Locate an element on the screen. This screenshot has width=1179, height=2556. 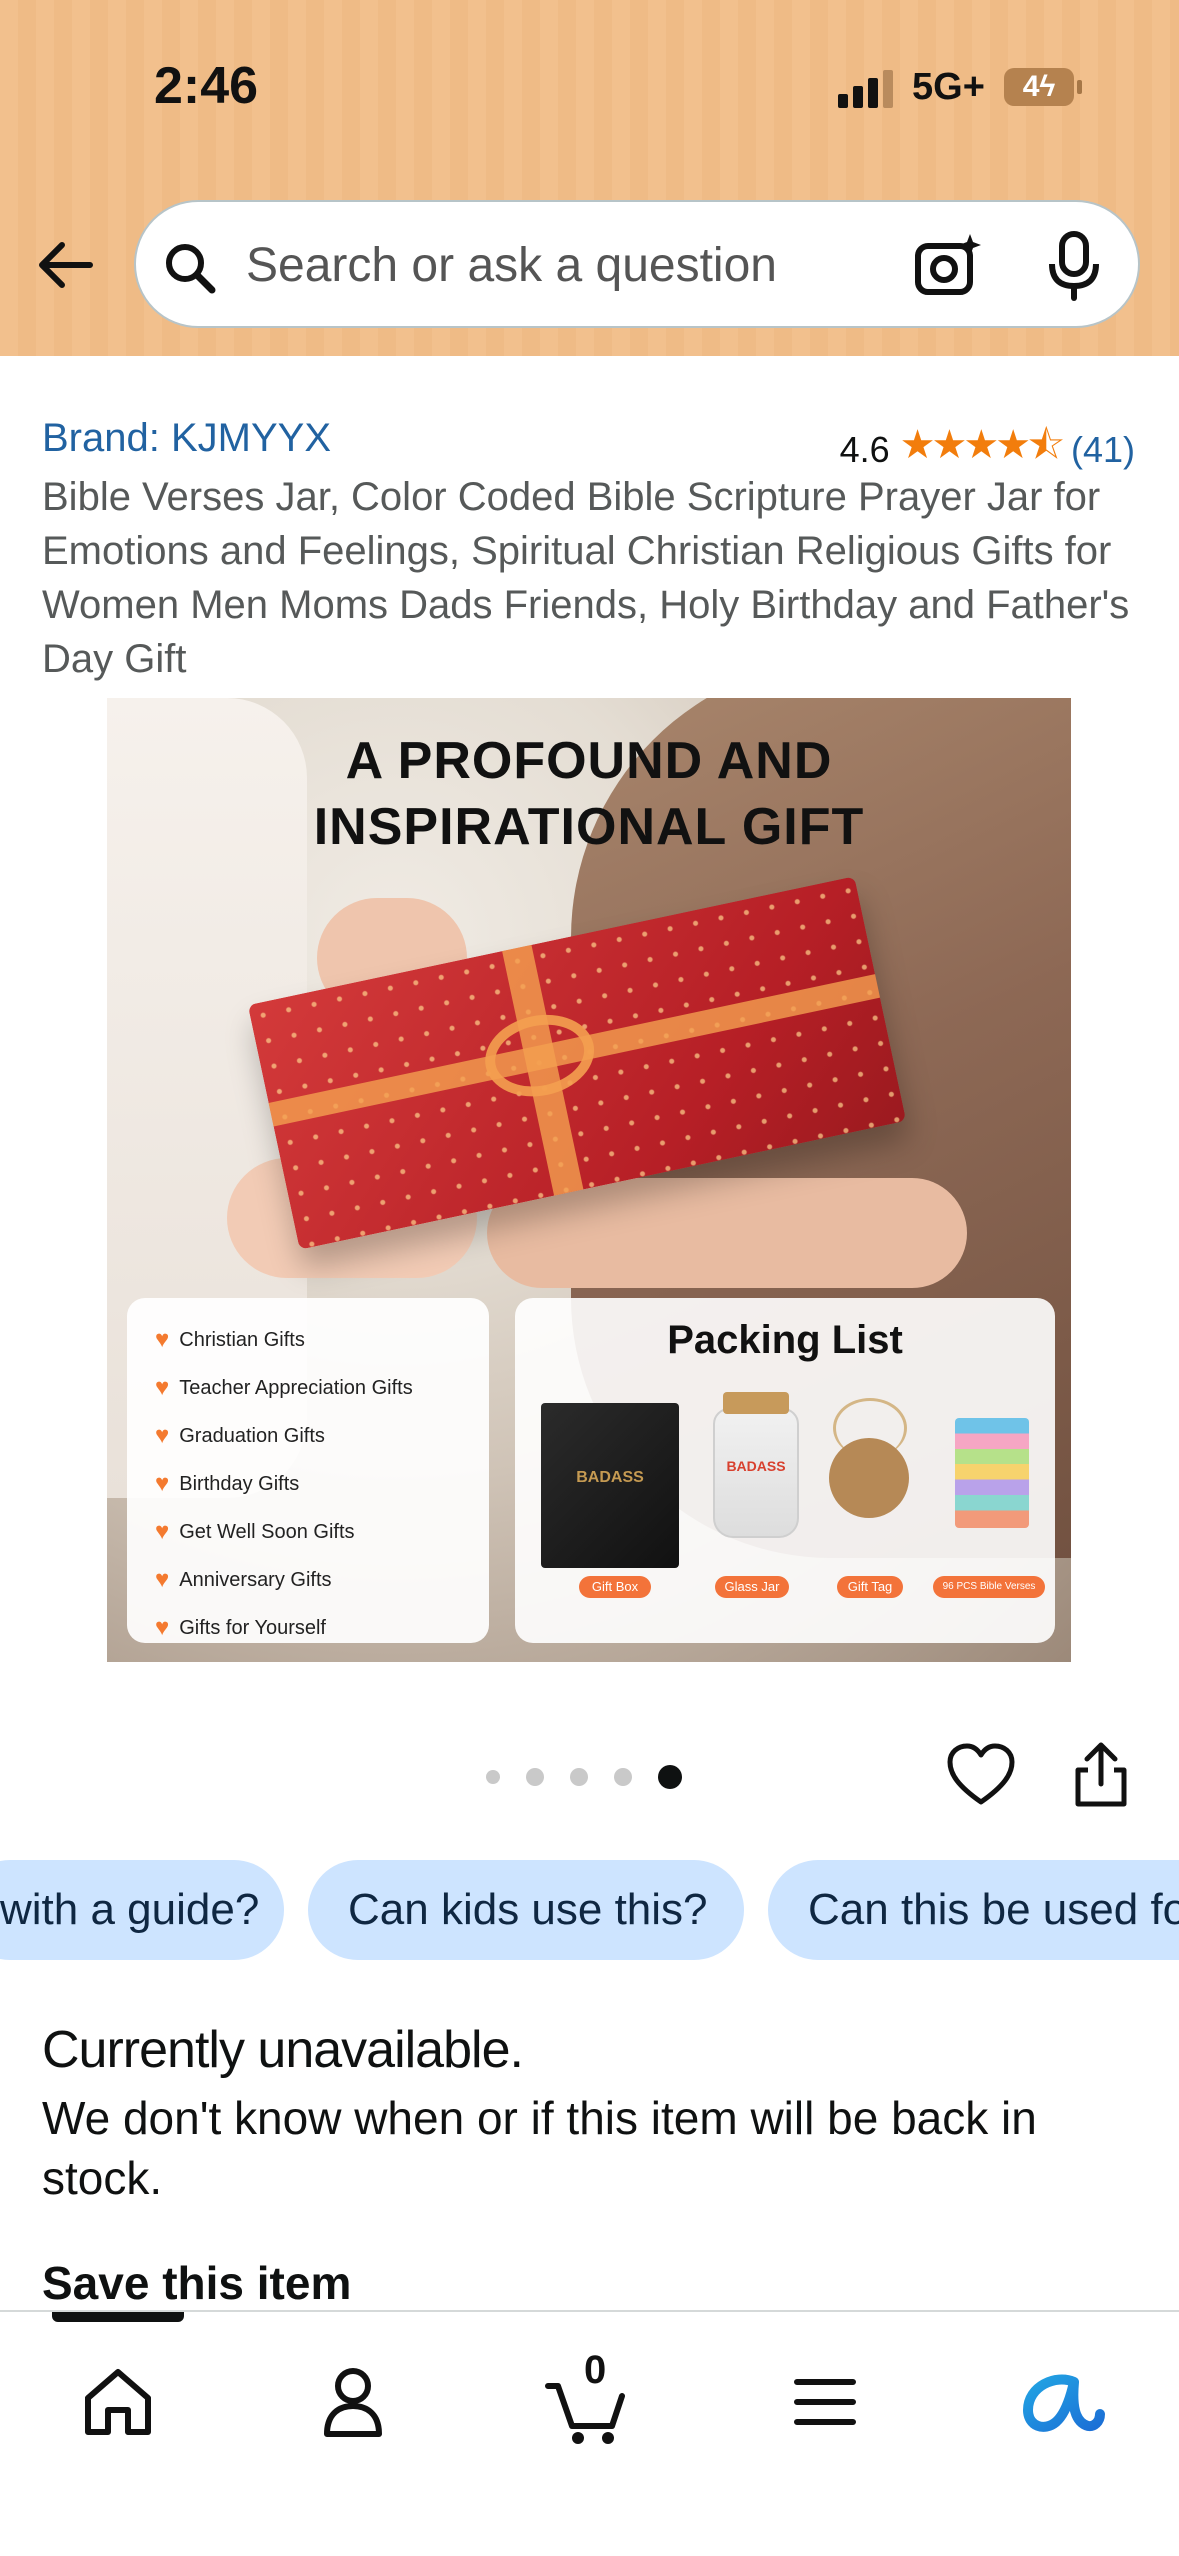
gift-occasion-item: ♥ Birthday Gifts is located at coordinates (322, 1484).